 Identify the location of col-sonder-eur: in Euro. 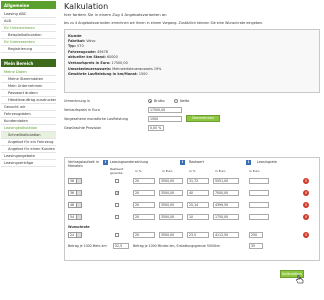
(167, 171).